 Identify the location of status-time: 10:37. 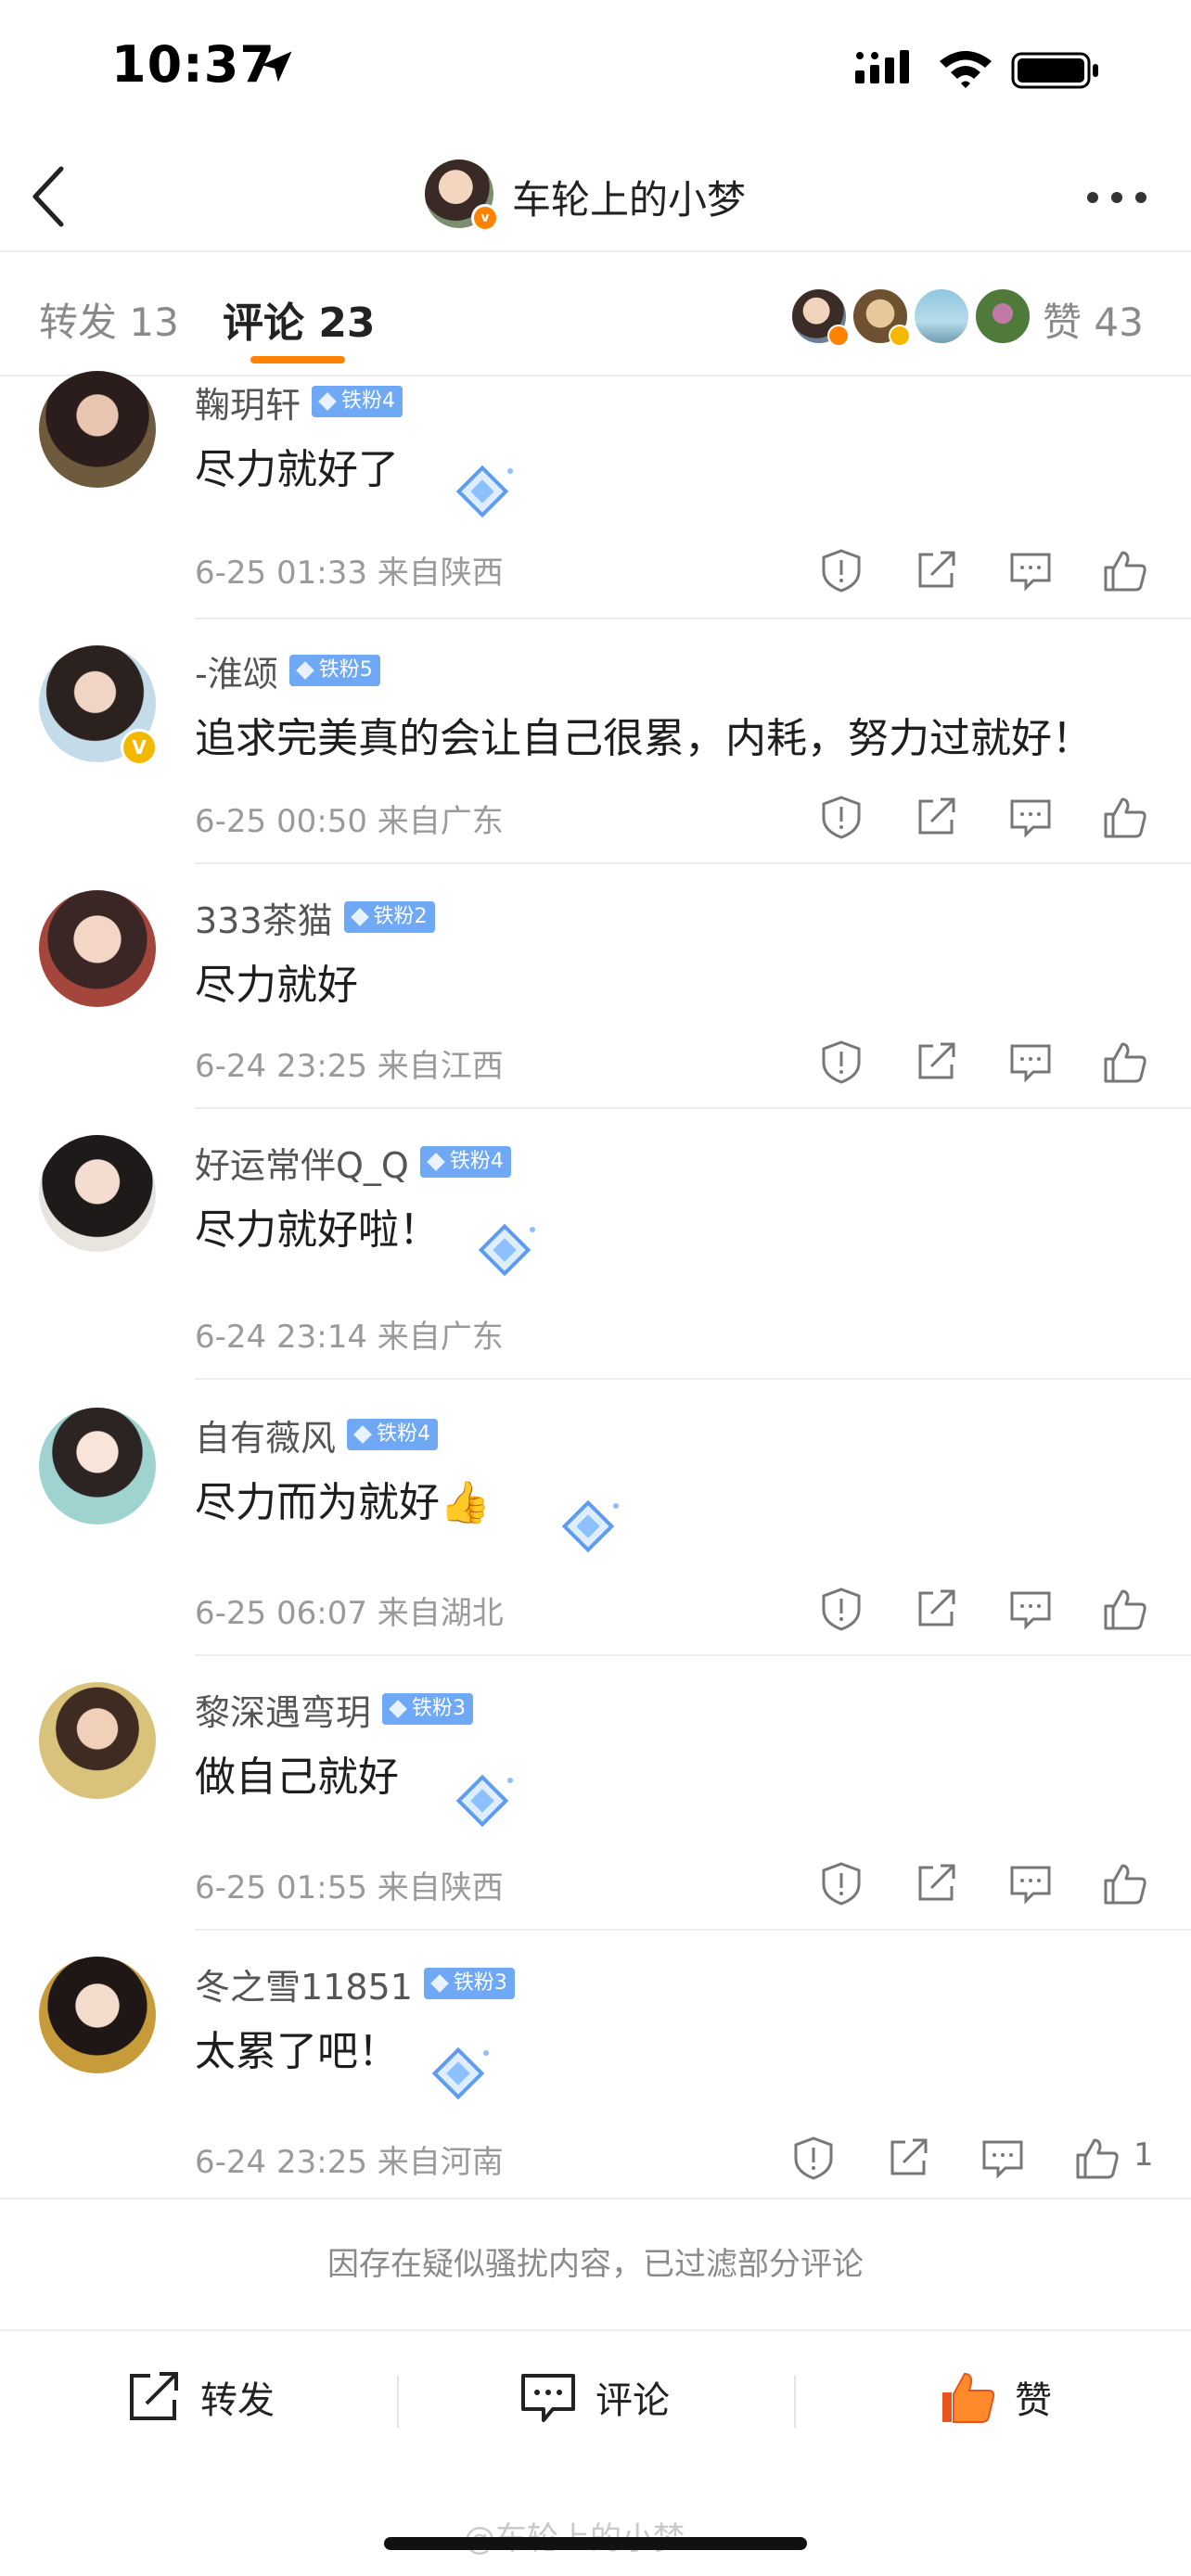
(193, 64).